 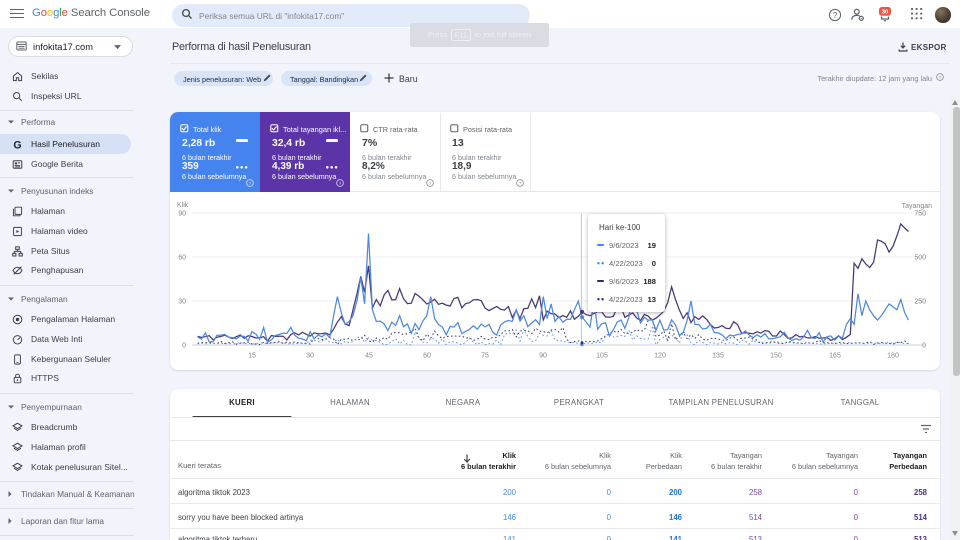 What do you see at coordinates (17, 144) in the screenshot?
I see `svg-text: G` at bounding box center [17, 144].